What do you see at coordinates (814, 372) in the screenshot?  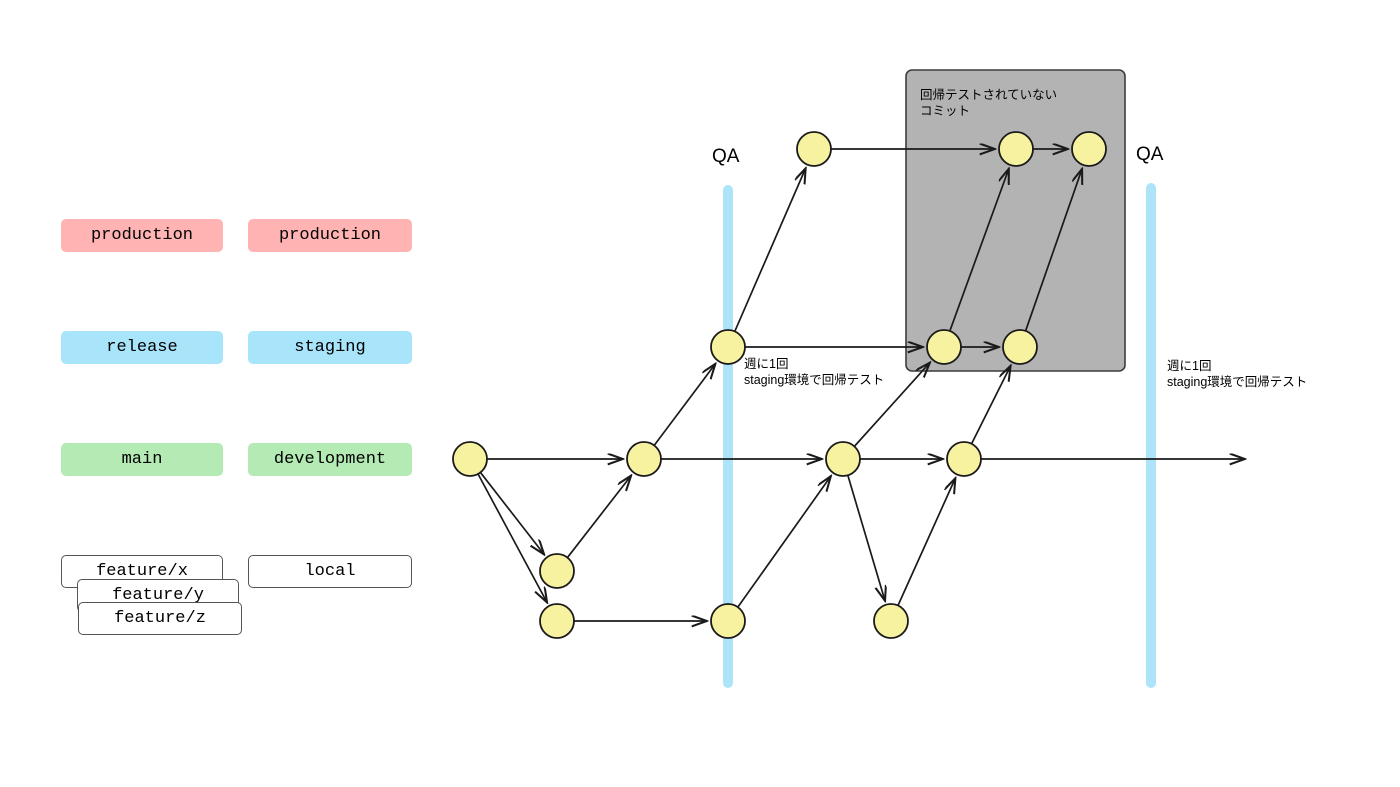 I see `annotation-weekly-regression-left: 週に1回 staging環境で回帰テスト` at bounding box center [814, 372].